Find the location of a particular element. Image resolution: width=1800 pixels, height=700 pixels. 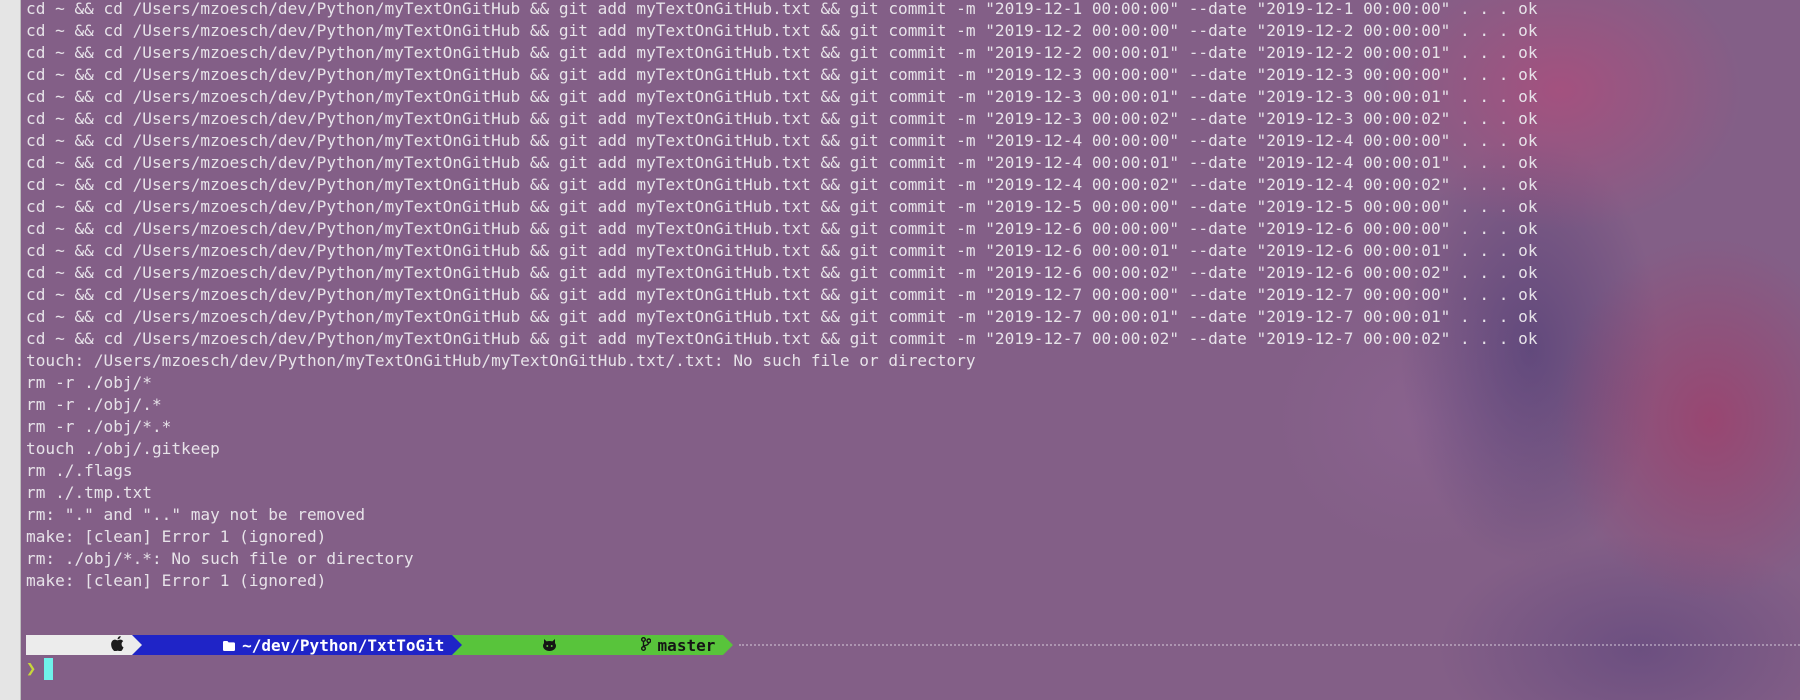

prompt-git-segment: master is located at coordinates (588, 645).